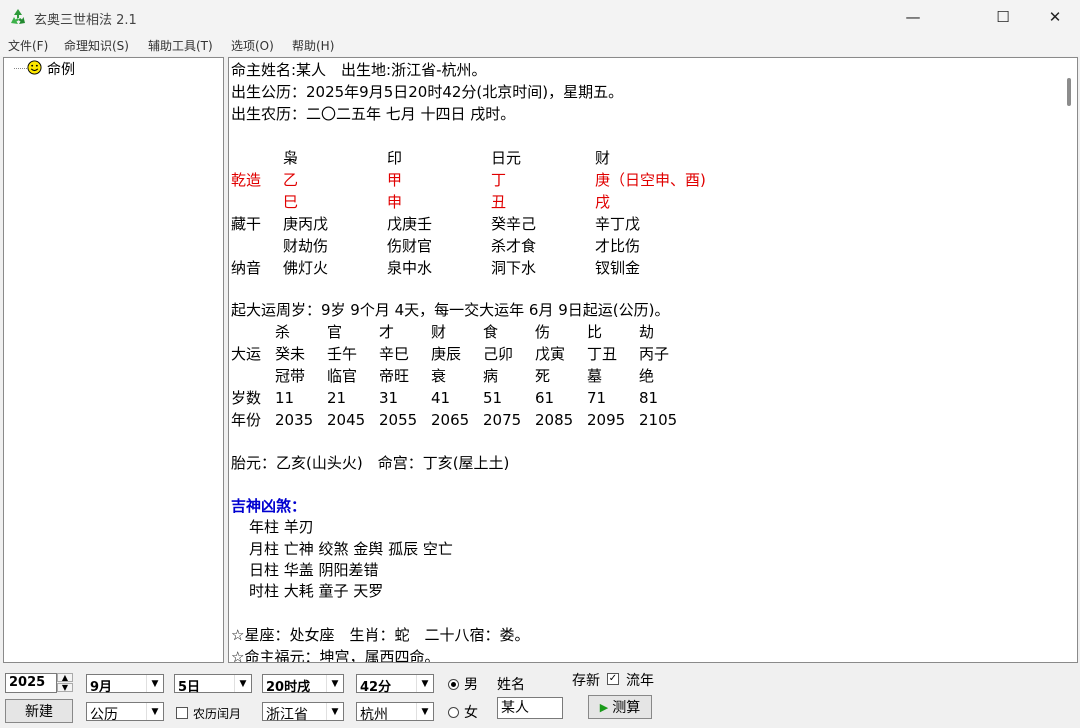 This screenshot has height=728, width=1080. Describe the element at coordinates (913, 17) in the screenshot. I see `minimize-button: —` at that location.